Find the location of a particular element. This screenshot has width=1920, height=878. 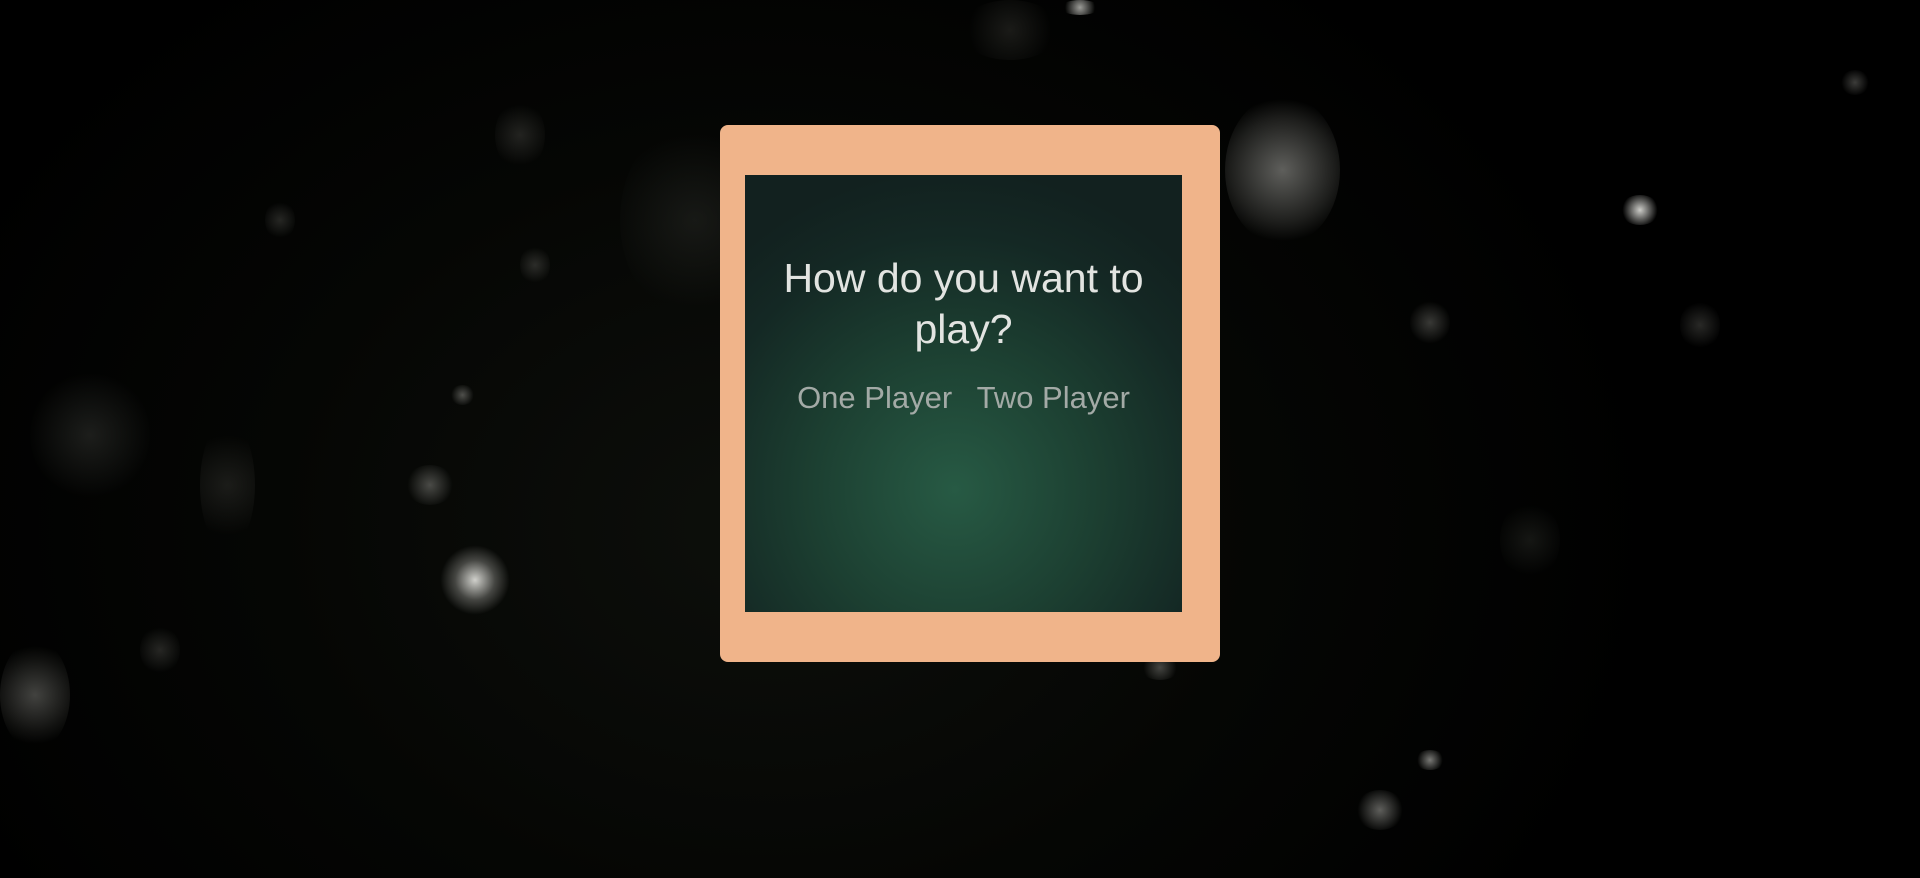

two-player-button: Two Player is located at coordinates (1053, 398).